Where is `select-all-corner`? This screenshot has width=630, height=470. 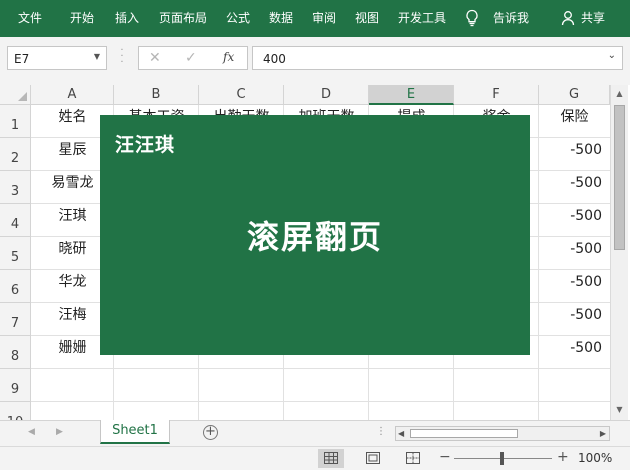 select-all-corner is located at coordinates (15, 95).